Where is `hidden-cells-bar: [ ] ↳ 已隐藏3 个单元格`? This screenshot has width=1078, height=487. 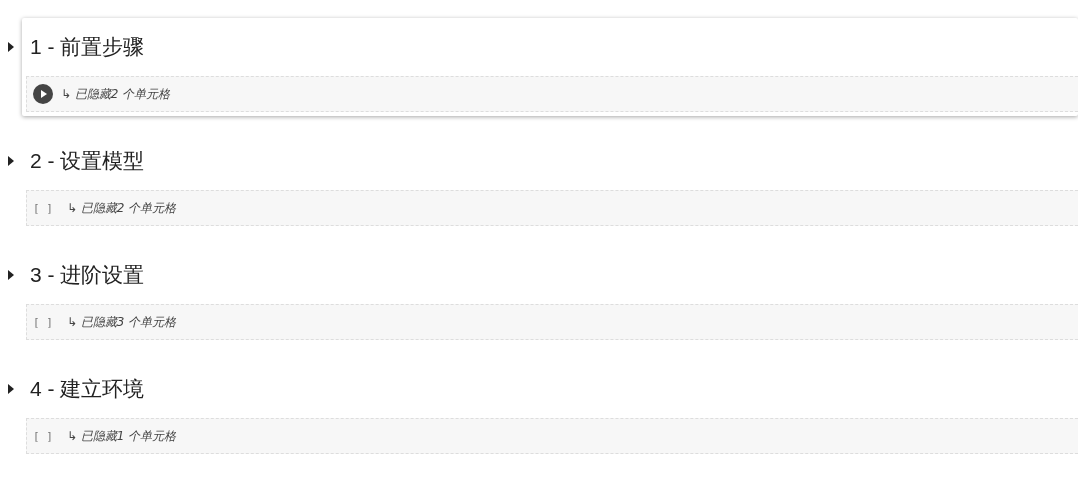 hidden-cells-bar: [ ] ↳ 已隐藏3 个单元格 is located at coordinates (552, 322).